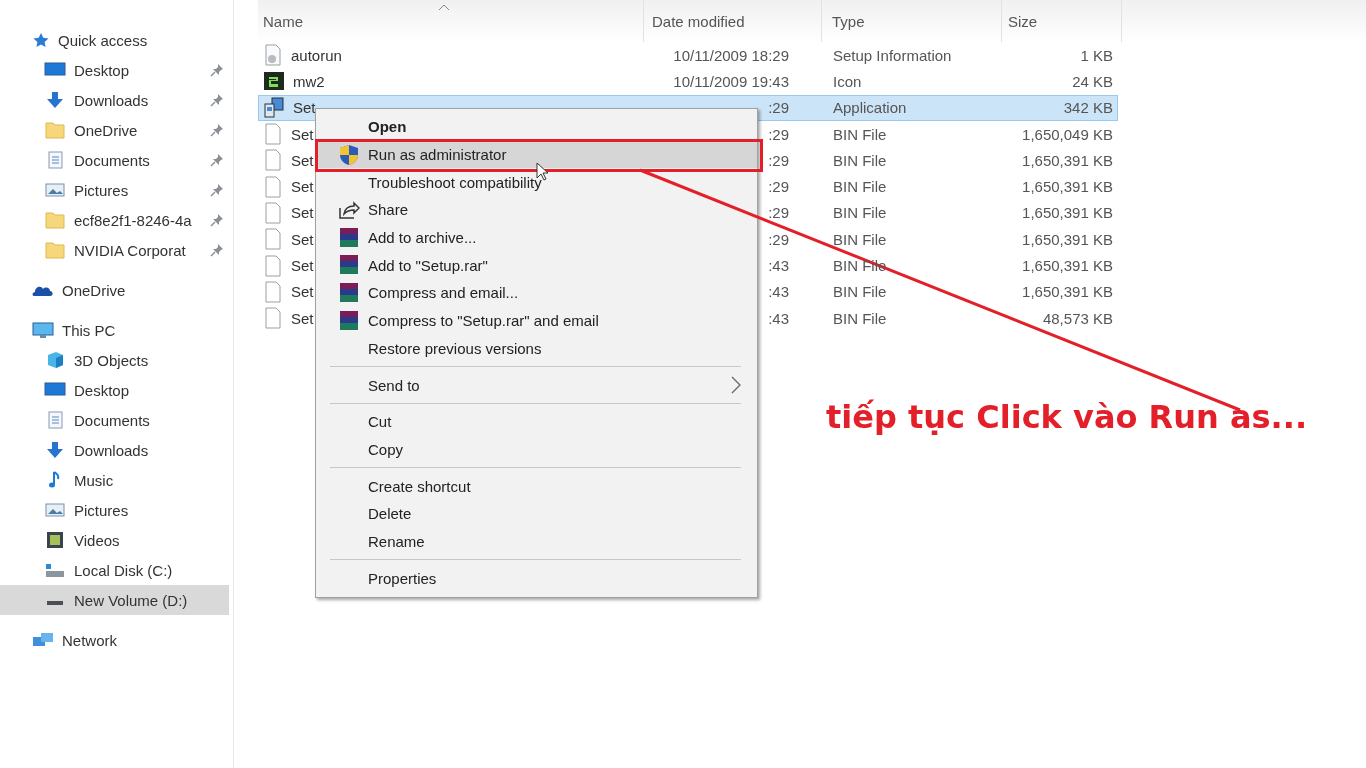 The image size is (1366, 768). Describe the element at coordinates (1096, 55) in the screenshot. I see `file-size: 1 KB` at that location.